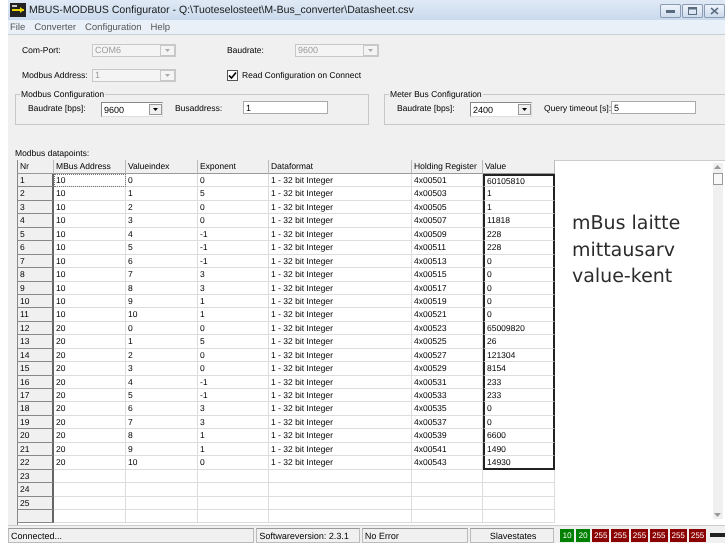 This screenshot has height=543, width=725. What do you see at coordinates (232, 75) in the screenshot?
I see `checkbox` at bounding box center [232, 75].